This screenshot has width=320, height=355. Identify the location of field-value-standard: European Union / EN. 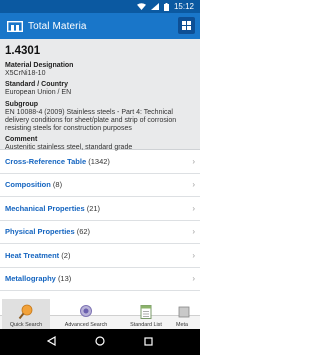
(38, 93).